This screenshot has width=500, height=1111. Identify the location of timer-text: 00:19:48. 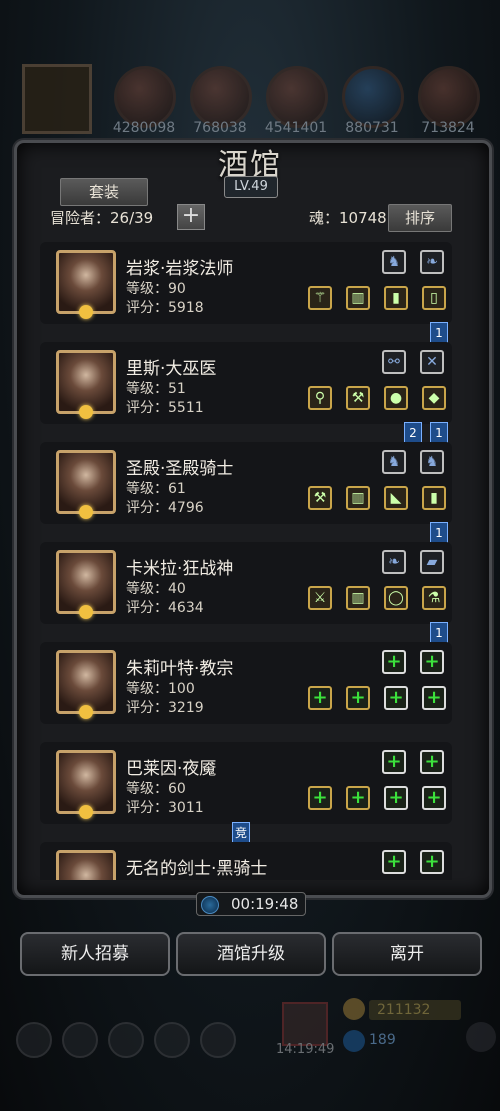
(265, 904).